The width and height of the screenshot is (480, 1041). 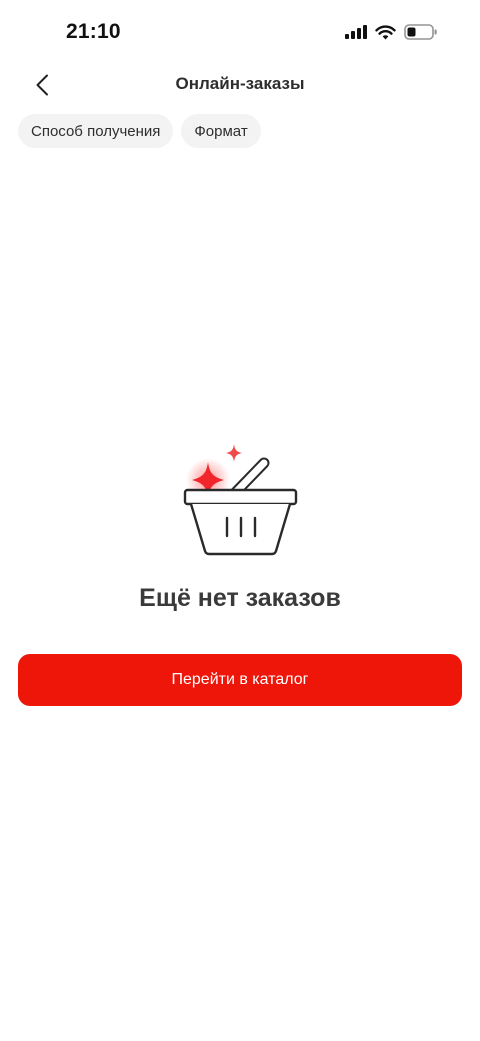 What do you see at coordinates (420, 32) in the screenshot?
I see `battery-icon` at bounding box center [420, 32].